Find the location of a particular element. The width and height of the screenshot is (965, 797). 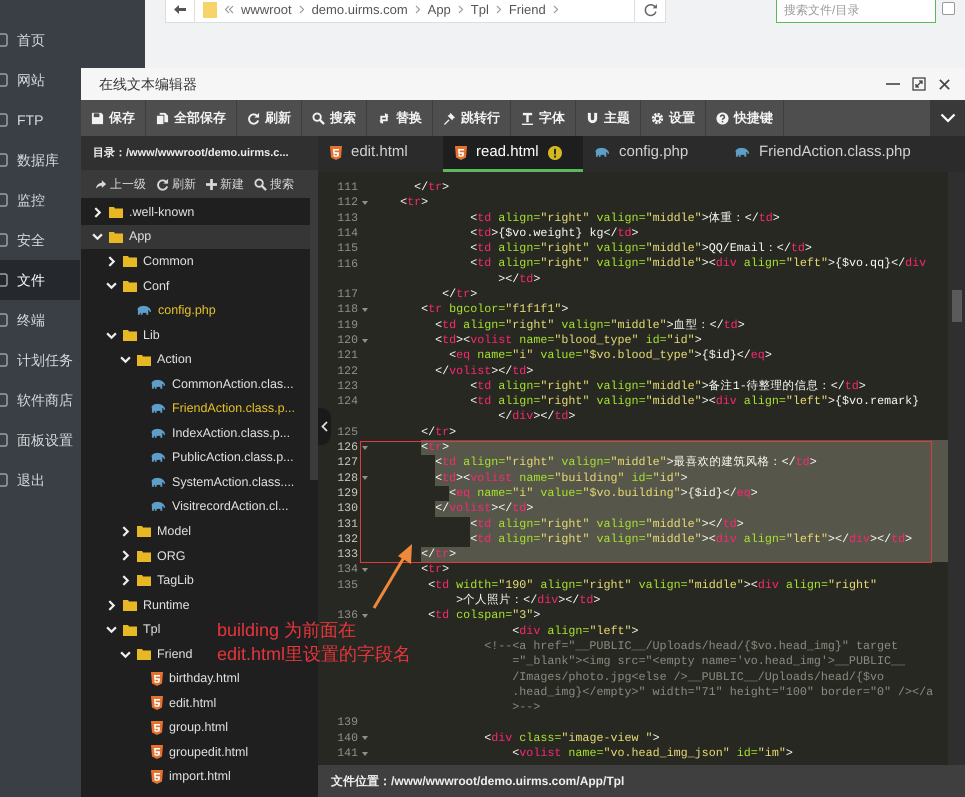

sidebar-item: 首页 is located at coordinates (40, 40).